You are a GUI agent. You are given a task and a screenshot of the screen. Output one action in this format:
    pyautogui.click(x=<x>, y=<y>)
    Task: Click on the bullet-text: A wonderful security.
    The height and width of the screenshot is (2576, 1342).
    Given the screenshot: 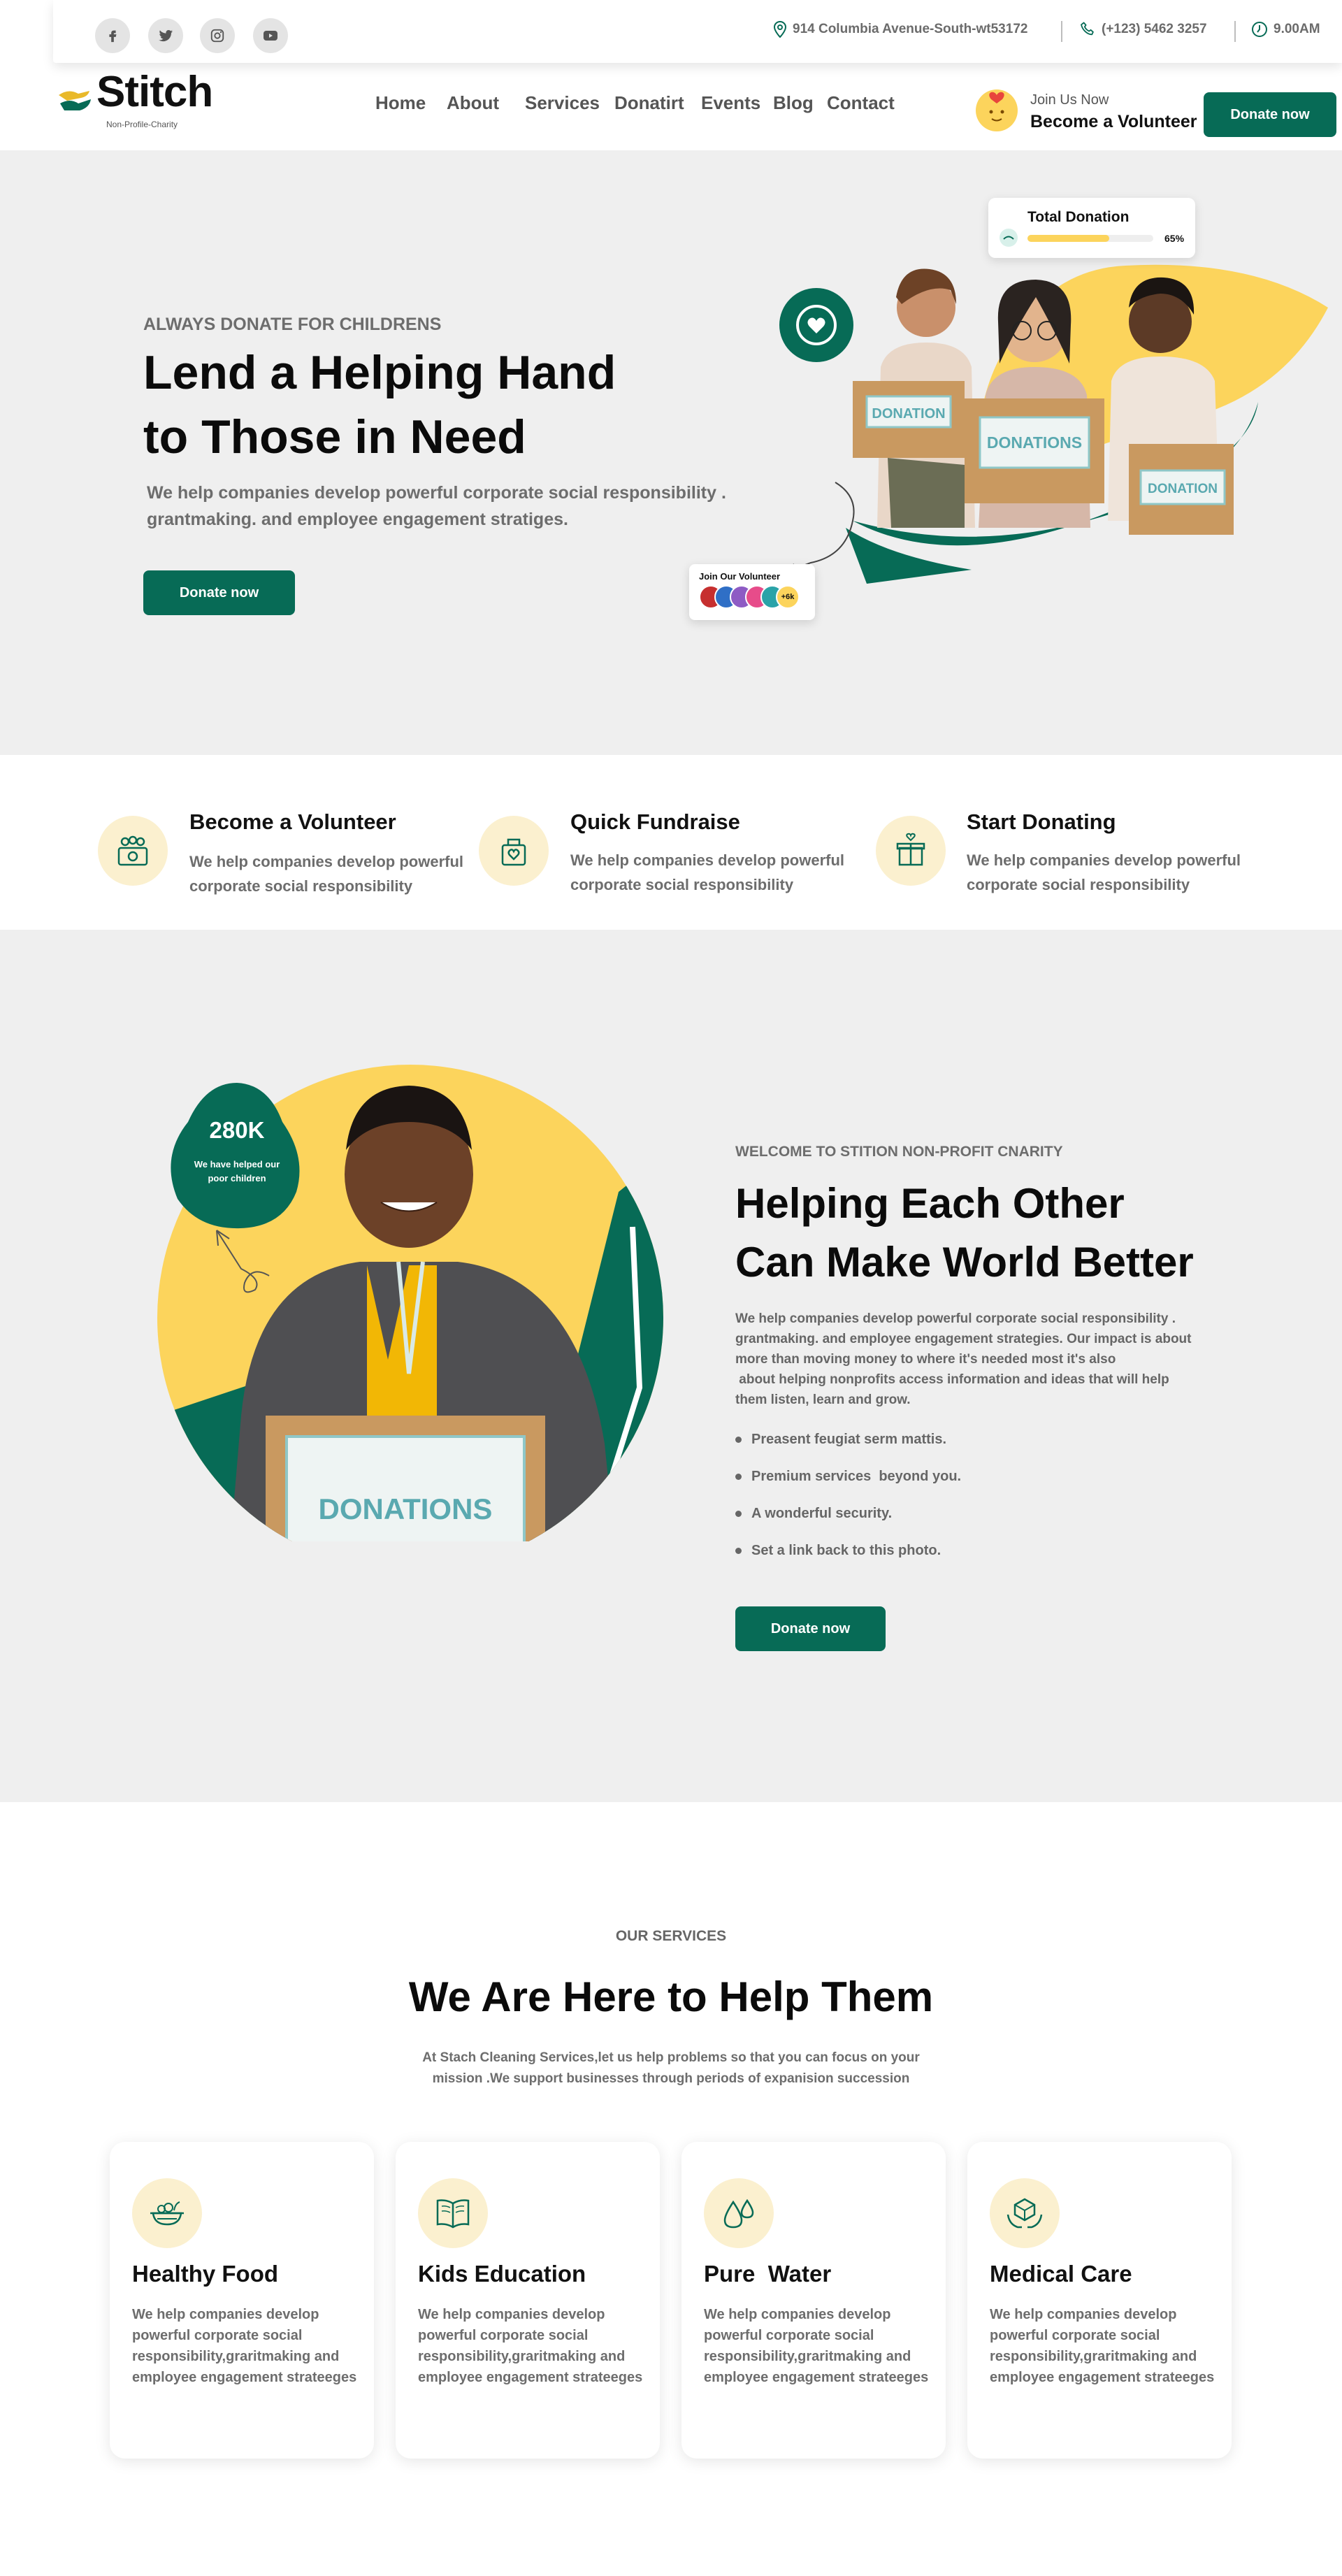 What is the action you would take?
    pyautogui.click(x=822, y=1513)
    